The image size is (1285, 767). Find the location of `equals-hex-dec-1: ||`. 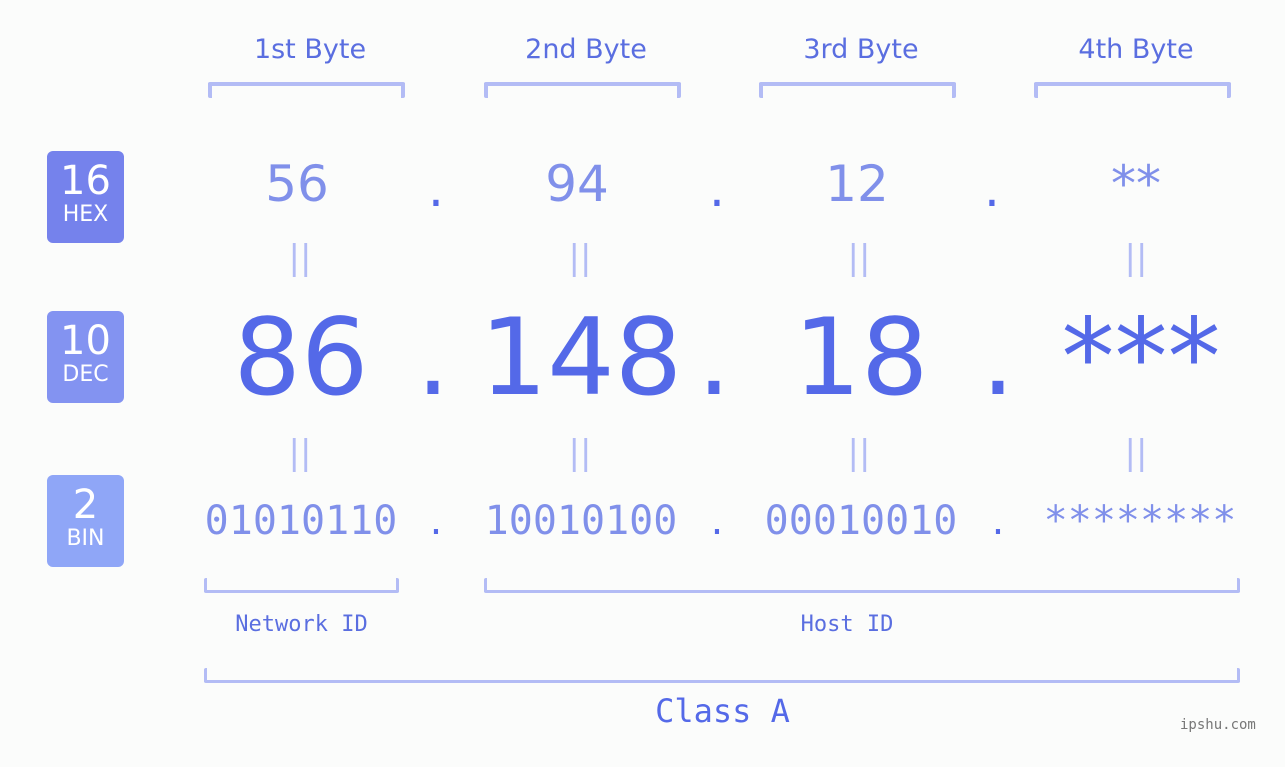

equals-hex-dec-1: || is located at coordinates (300, 258).